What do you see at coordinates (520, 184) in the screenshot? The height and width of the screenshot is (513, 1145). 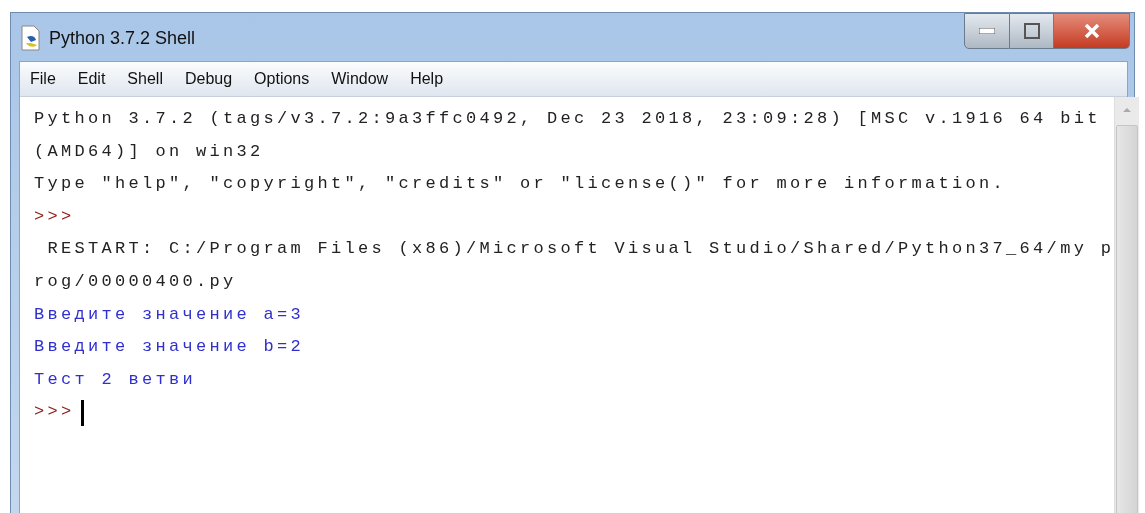 I see `shell-line: Type "help", "copyright", "credits" or "license()" for more information.` at bounding box center [520, 184].